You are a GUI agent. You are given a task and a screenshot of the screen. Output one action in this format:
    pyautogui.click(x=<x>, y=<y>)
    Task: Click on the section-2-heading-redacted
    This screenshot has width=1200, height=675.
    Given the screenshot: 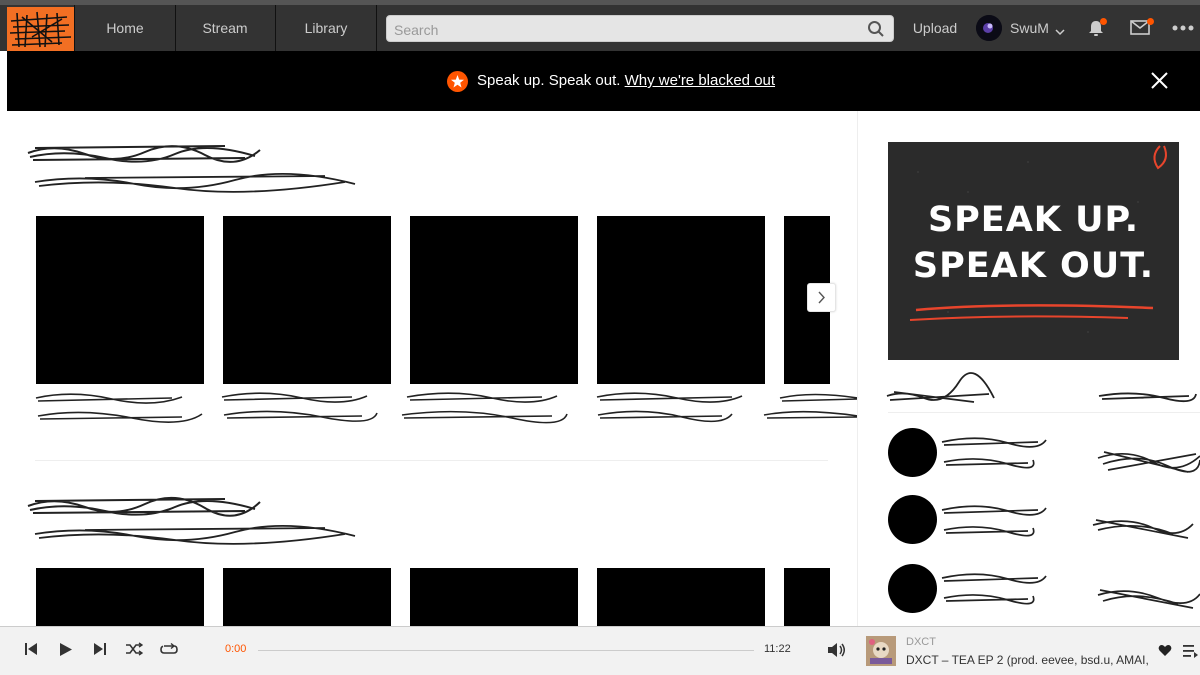 What is the action you would take?
    pyautogui.click(x=191, y=520)
    